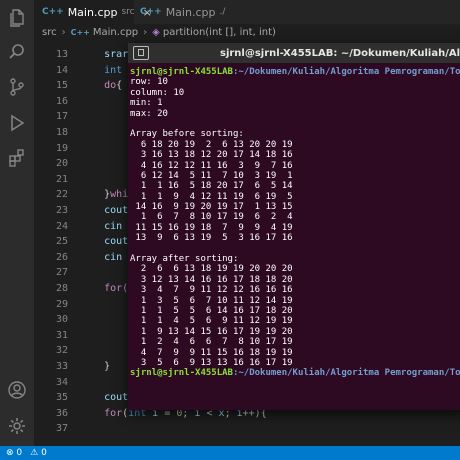 The image size is (460, 460). I want to click on warnings-status: ⚠ 0, so click(38, 453).